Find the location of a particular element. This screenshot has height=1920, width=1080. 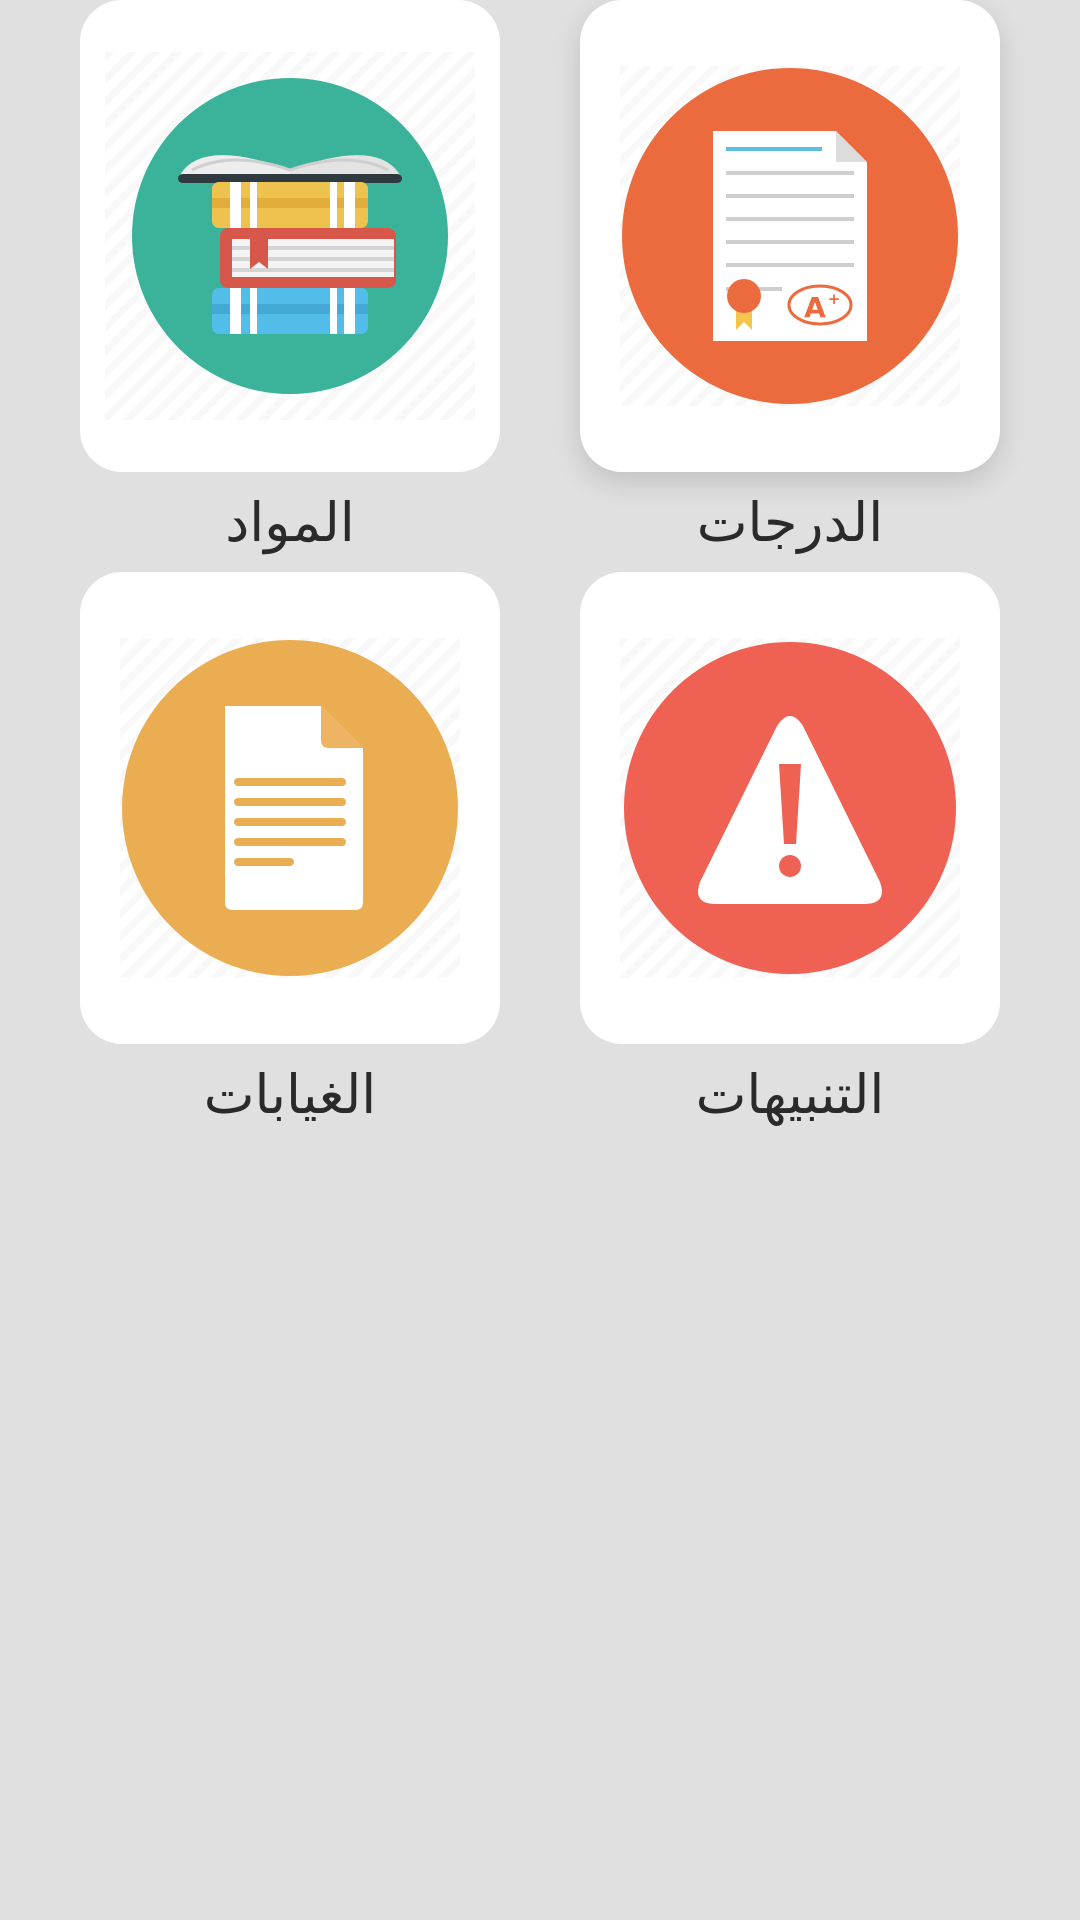

tile-subjects: المواد is located at coordinates (290, 280).